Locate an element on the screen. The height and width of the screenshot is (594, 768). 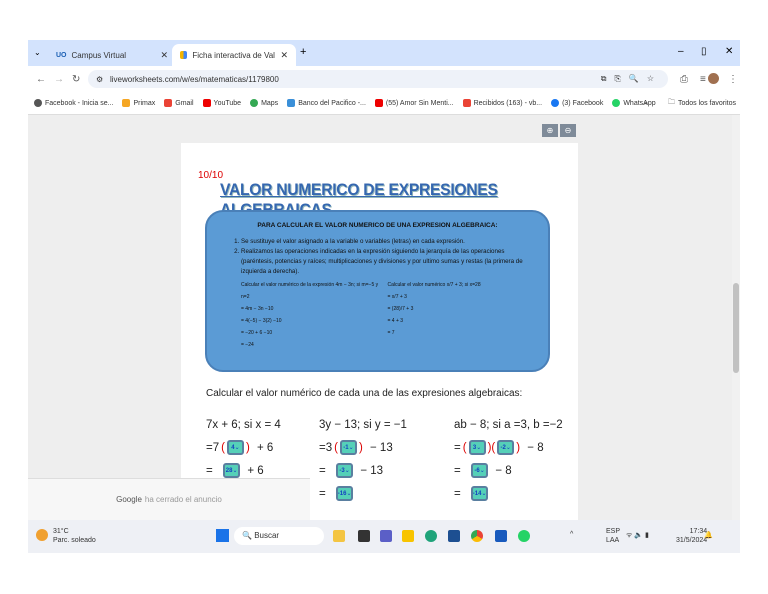
scrollbar-thumb is located at coordinates (736, 328).